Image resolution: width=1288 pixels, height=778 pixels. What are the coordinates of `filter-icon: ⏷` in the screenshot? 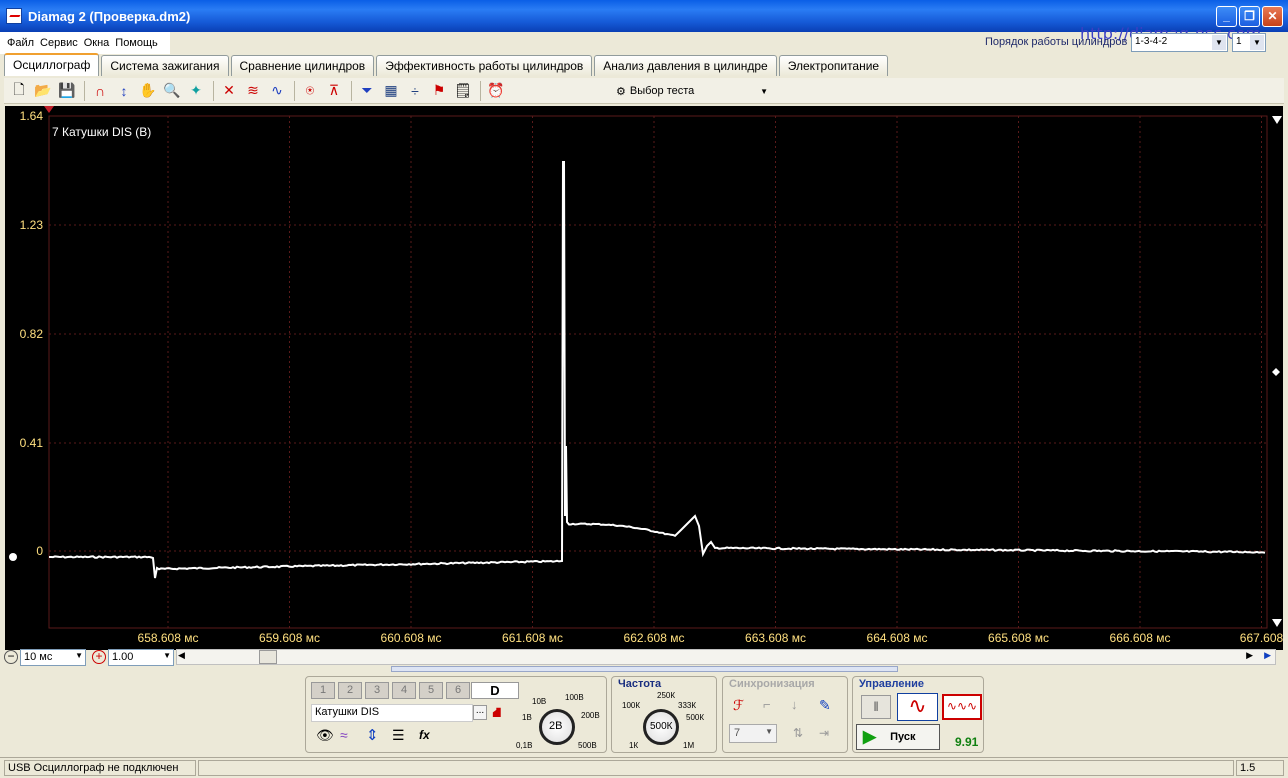 It's located at (367, 91).